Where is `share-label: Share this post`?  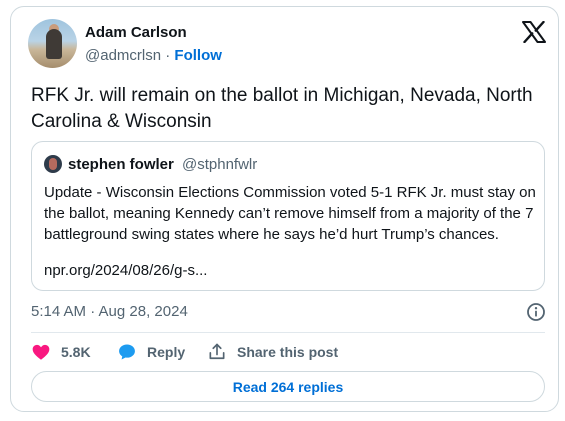 share-label: Share this post is located at coordinates (288, 352).